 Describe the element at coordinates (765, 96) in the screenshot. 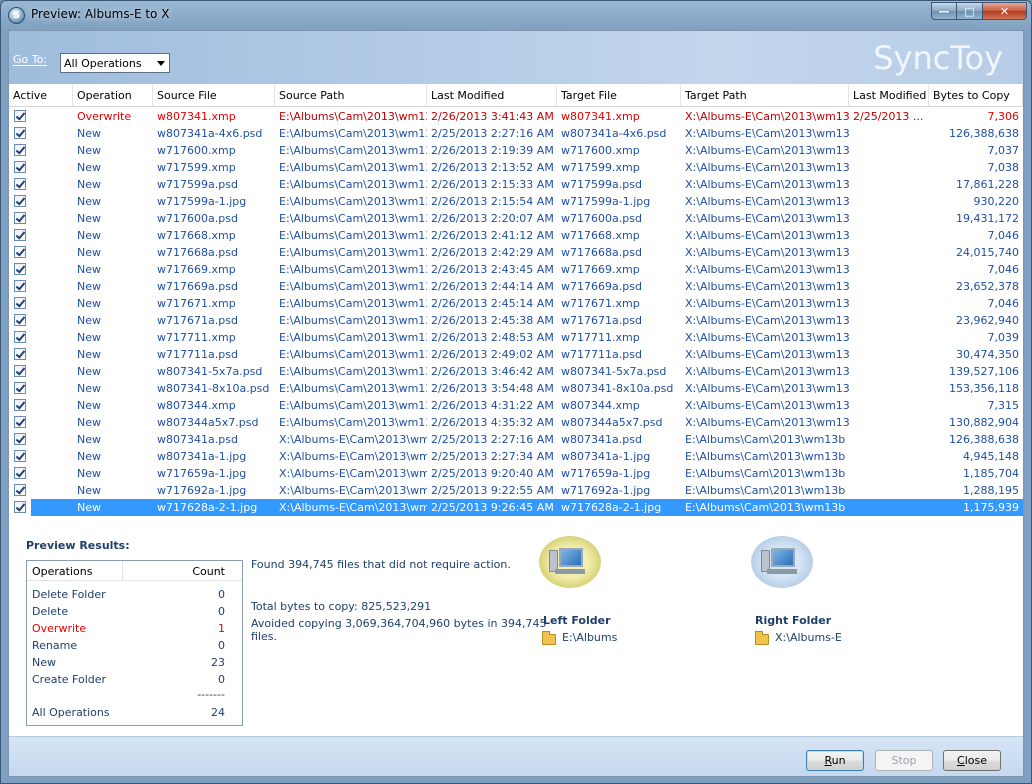

I see `column-header: Target Path` at that location.